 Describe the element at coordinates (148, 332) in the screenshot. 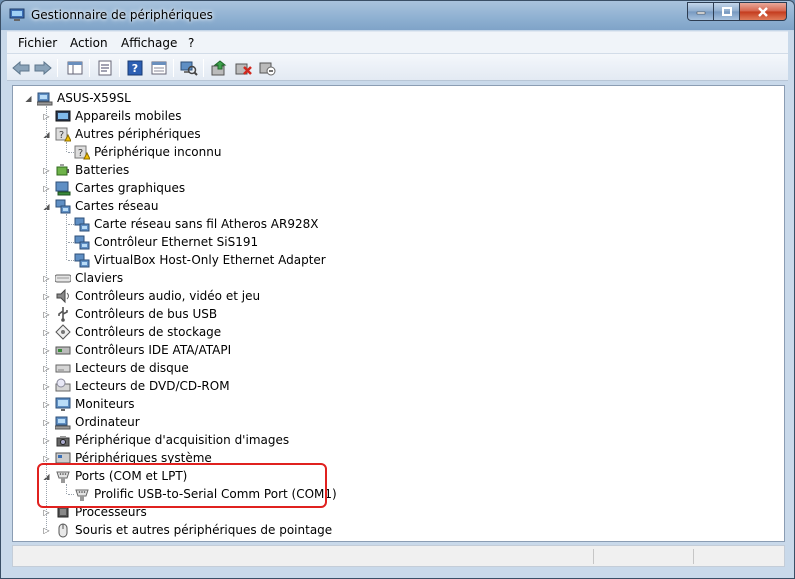

I see `tree-node-label: Contrôleurs de stockage` at that location.